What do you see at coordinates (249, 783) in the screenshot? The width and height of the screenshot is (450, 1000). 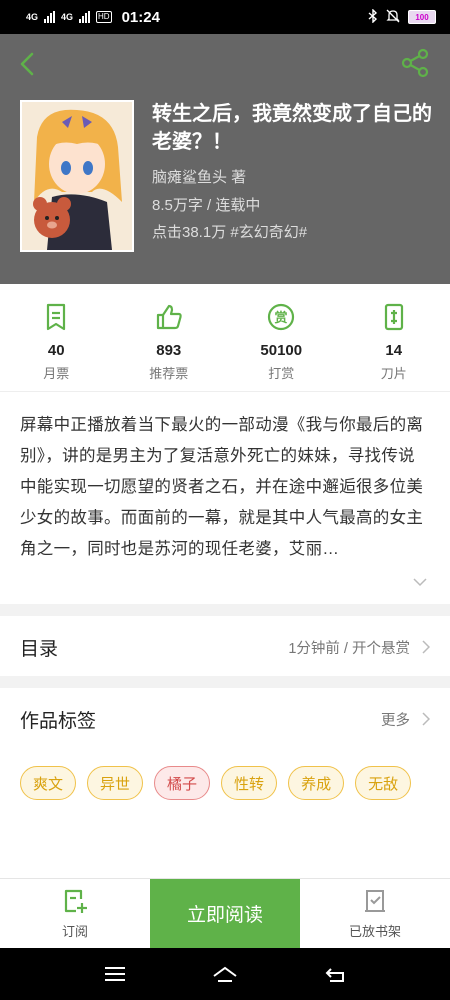 I see `tag-chip: 性转` at bounding box center [249, 783].